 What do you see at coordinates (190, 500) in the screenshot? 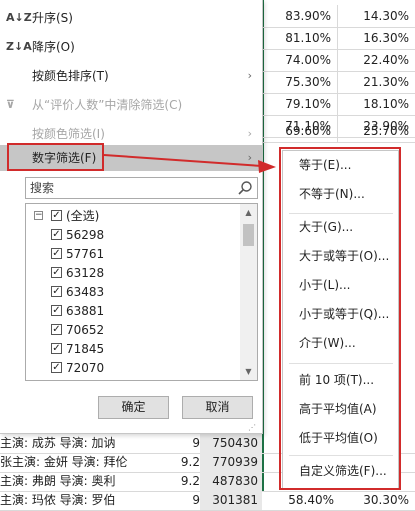
I see `cell: 9` at bounding box center [190, 500].